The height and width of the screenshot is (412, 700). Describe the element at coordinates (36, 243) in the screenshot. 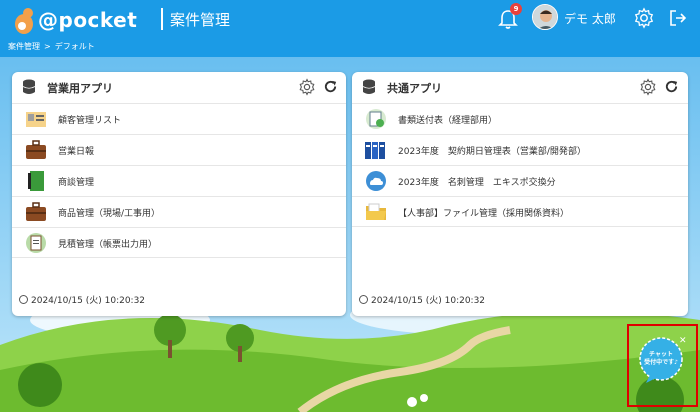

I see `clipboard-icon` at that location.